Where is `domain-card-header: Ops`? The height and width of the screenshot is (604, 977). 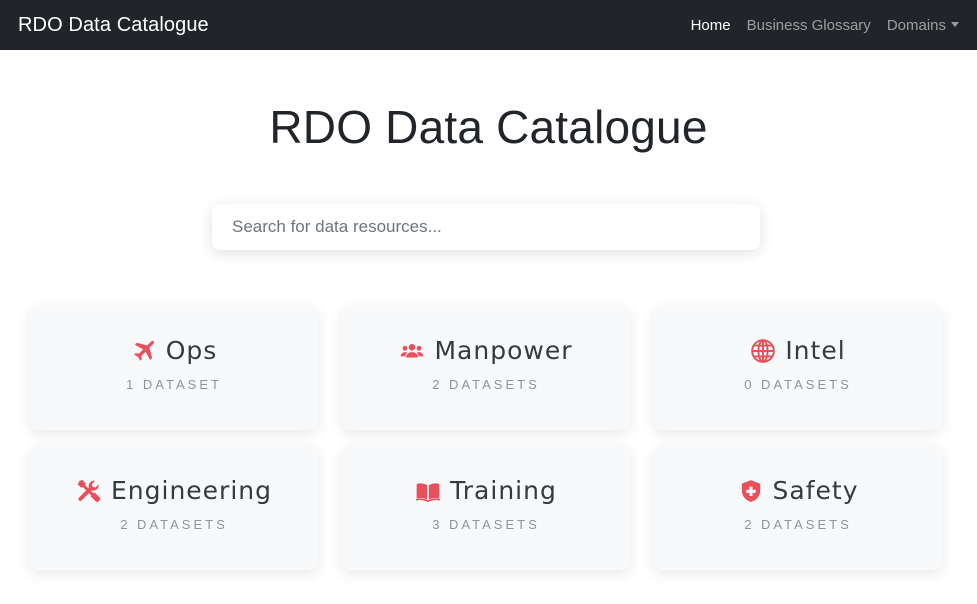
domain-card-header: Ops is located at coordinates (174, 350).